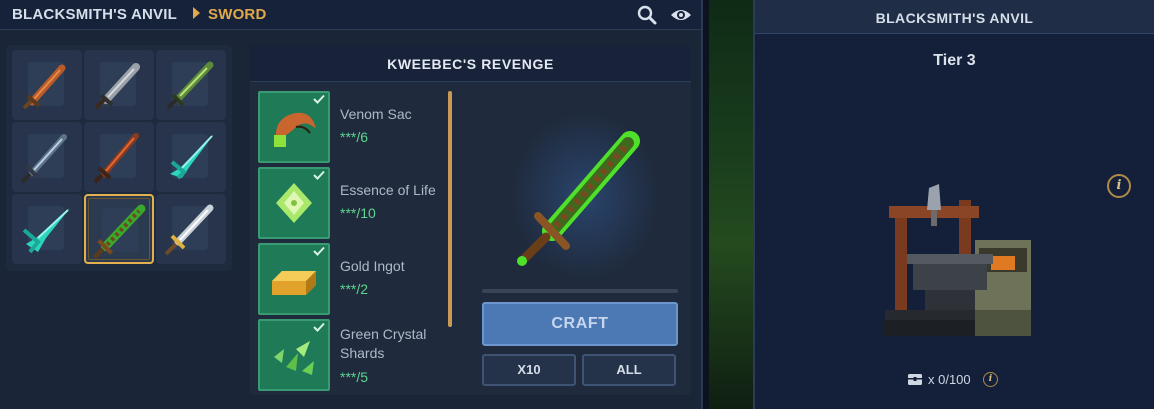  I want to click on ingredient-item: Venom Sac ***/6, so click(358, 127).